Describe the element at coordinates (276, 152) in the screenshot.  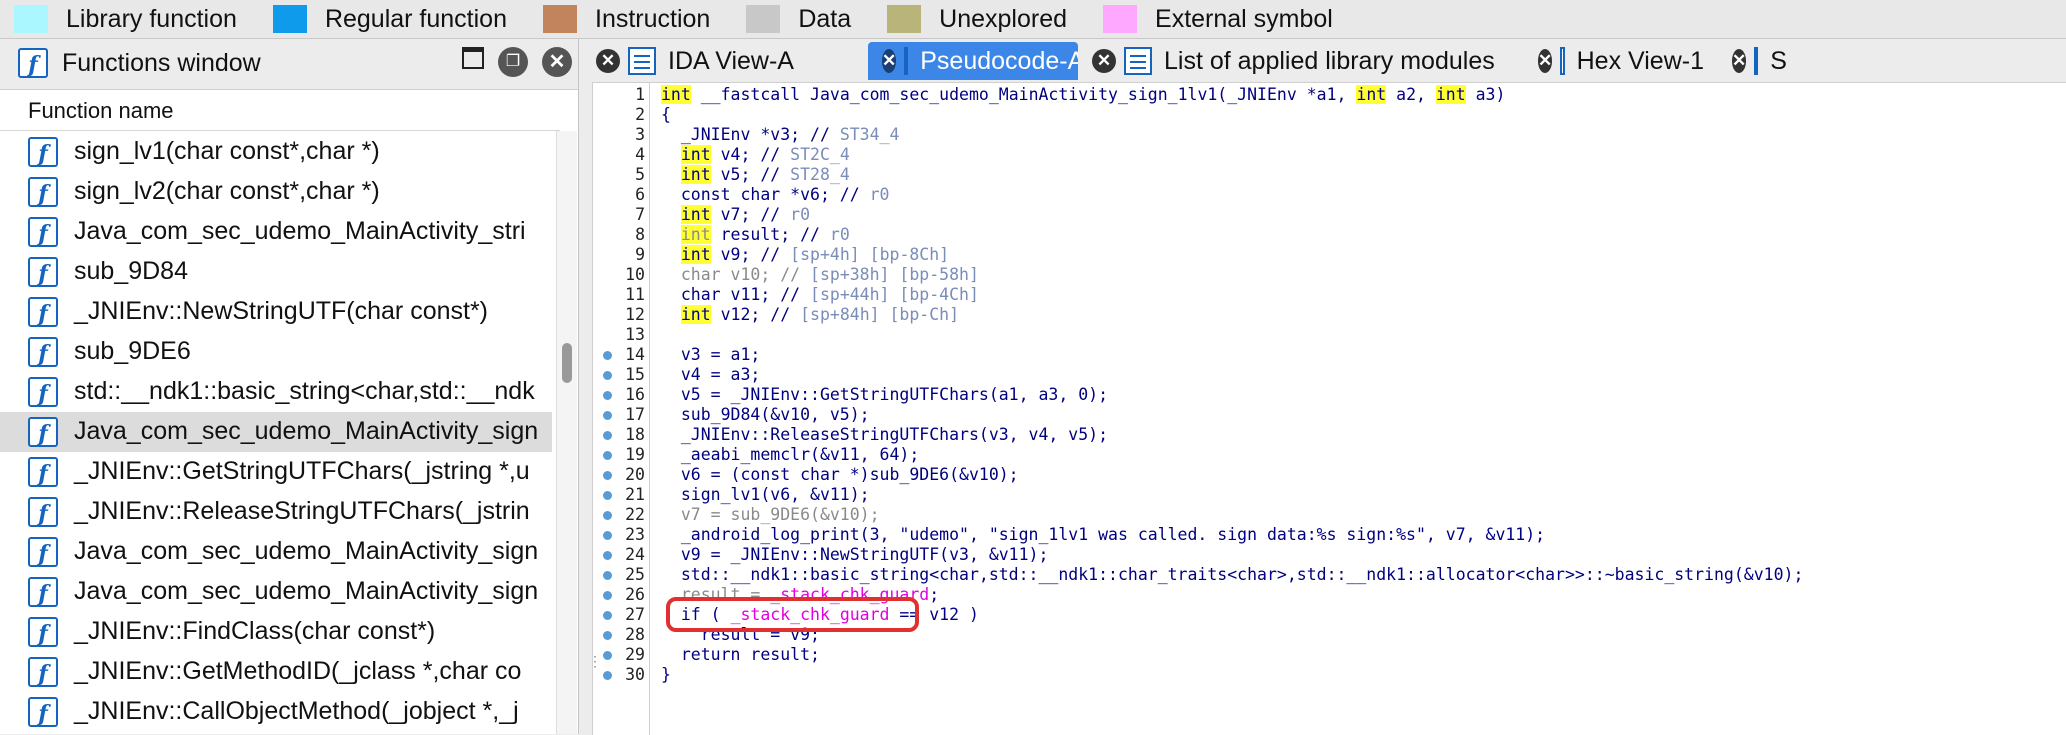
I see `function-list-item: f sign_lv1(char const*,char *)` at that location.